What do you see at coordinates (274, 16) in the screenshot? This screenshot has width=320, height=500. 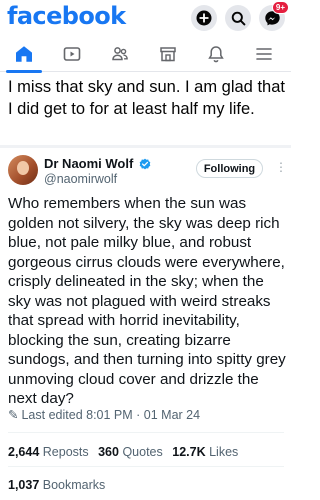 I see `messenger-button: 9+` at bounding box center [274, 16].